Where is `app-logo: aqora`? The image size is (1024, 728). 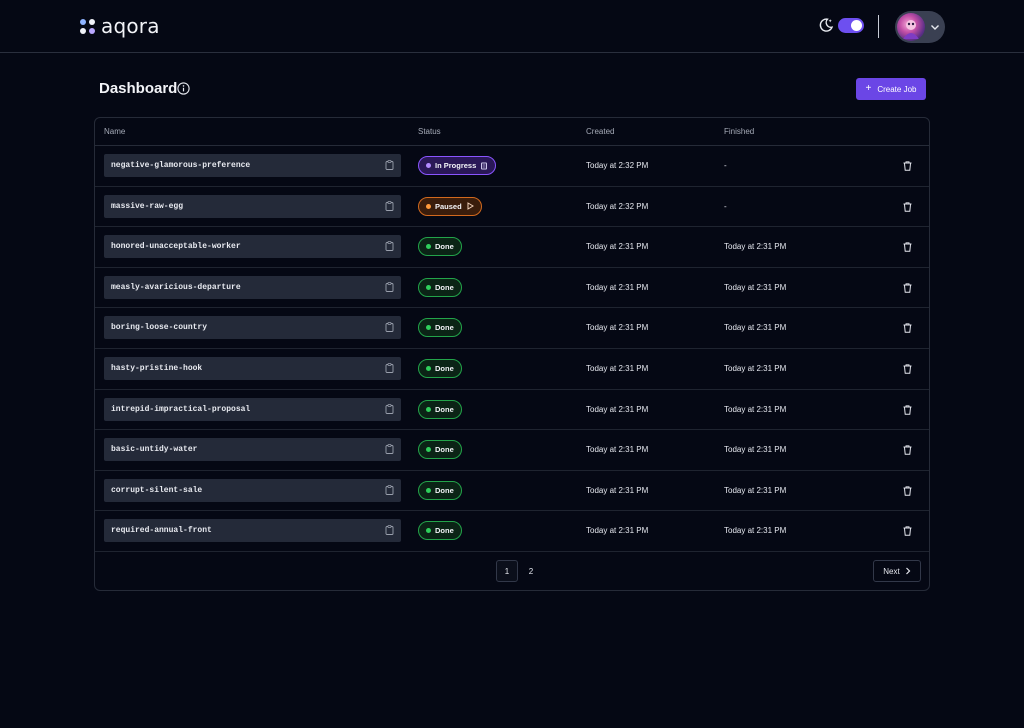
app-logo: aqora is located at coordinates (120, 26).